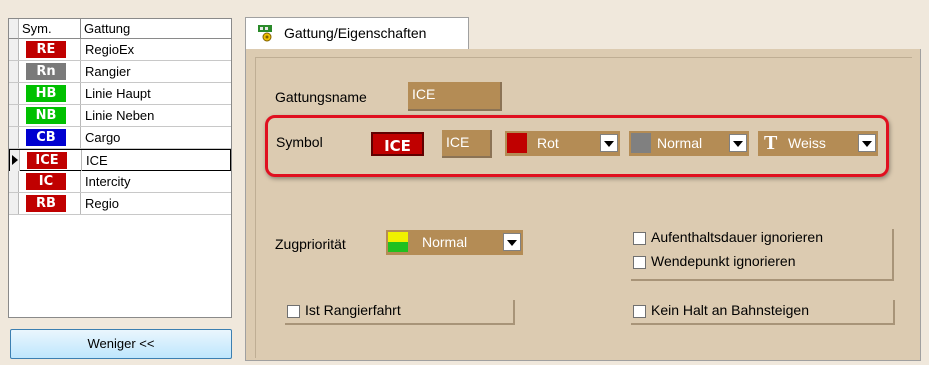  Describe the element at coordinates (102, 203) in the screenshot. I see `gattung-name: Regio` at that location.